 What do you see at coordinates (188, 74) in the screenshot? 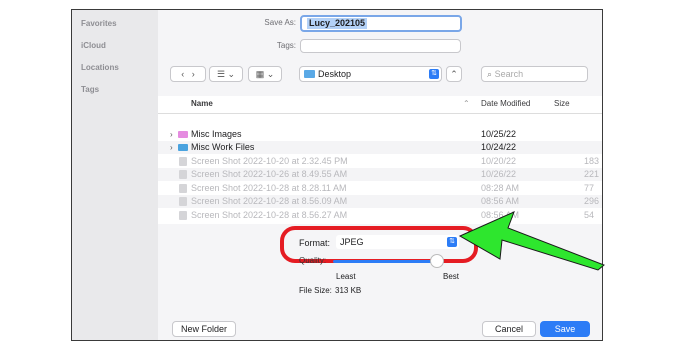
I see `back-forward-buttons: ‹ ›` at bounding box center [188, 74].